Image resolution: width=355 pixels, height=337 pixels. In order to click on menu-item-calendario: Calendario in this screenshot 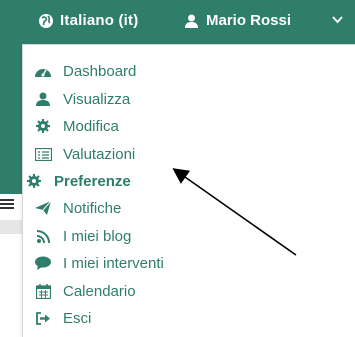, I will do `click(79, 291)`.